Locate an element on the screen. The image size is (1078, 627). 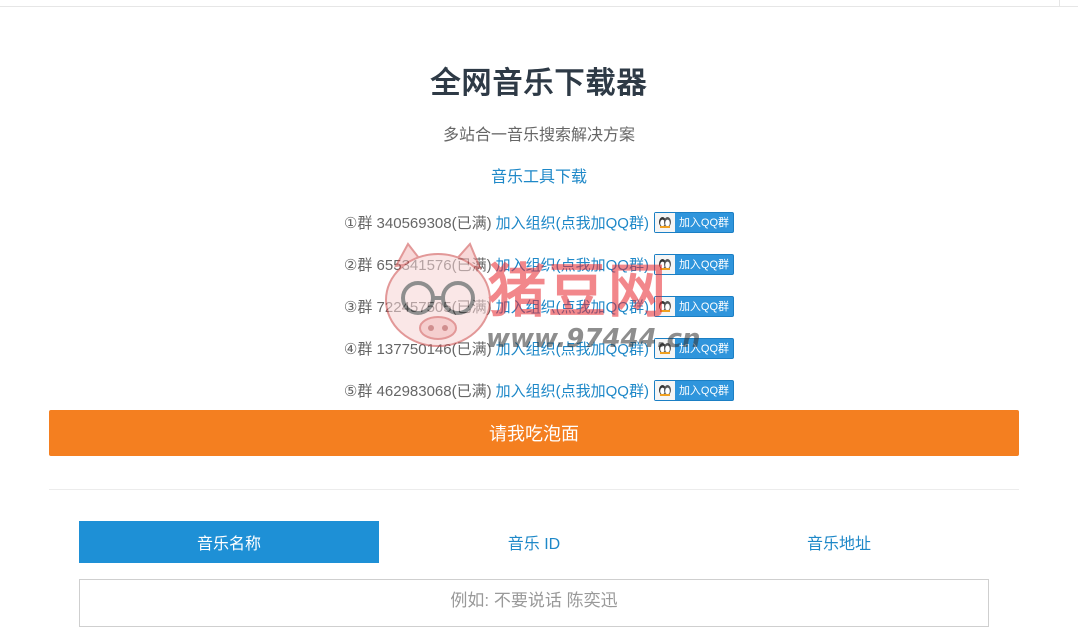
qq-group-row: ①群 340569308(已满) 加入组织(点我加QQ群) 加入QQ群 is located at coordinates (539, 222).